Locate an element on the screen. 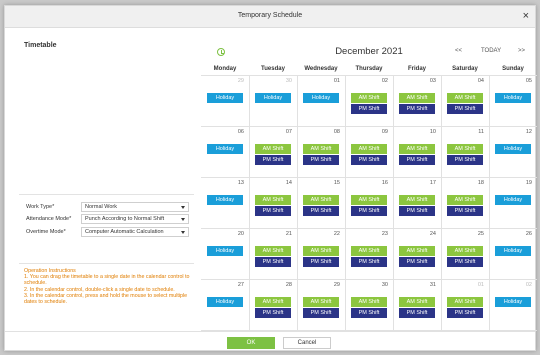 This screenshot has height=355, width=540. day-number: 03 is located at coordinates (432, 81).